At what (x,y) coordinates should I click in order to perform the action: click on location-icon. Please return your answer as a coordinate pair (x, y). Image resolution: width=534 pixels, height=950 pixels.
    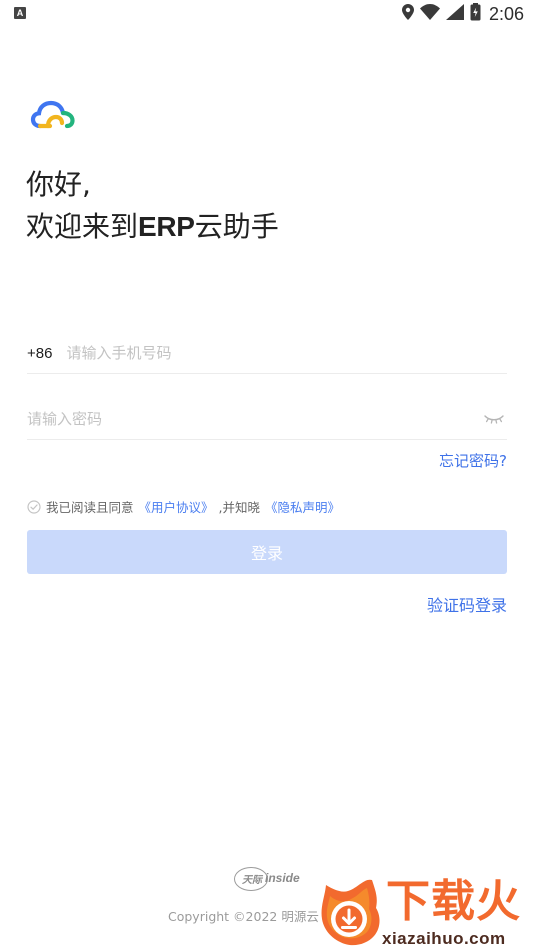
    Looking at the image, I should click on (407, 14).